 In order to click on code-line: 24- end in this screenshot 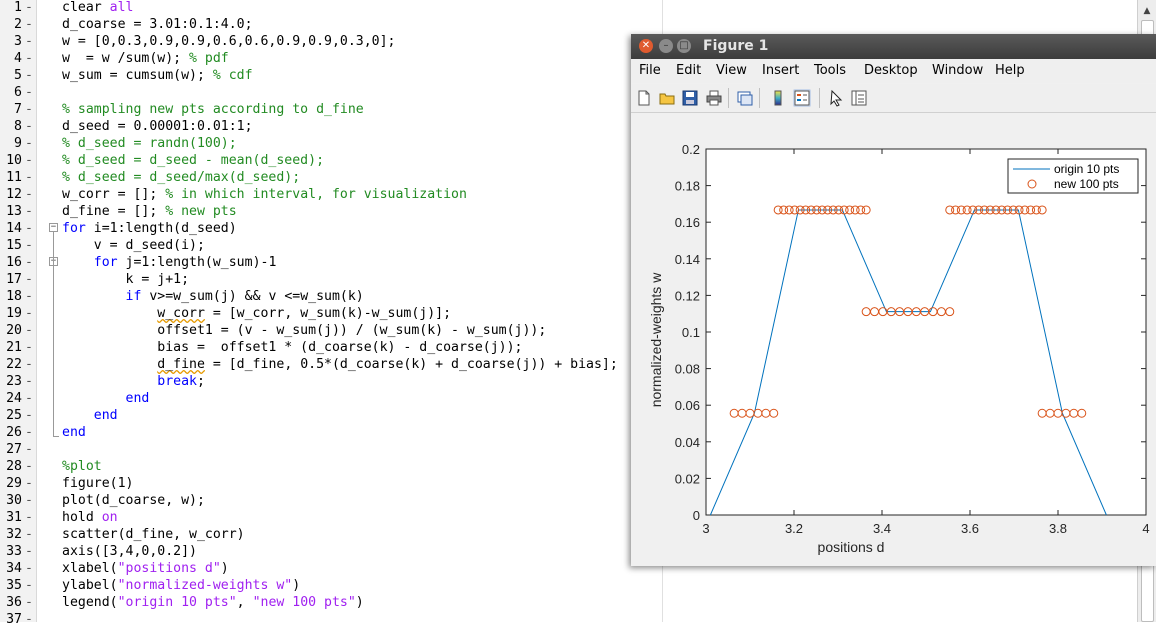, I will do `click(330, 398)`.